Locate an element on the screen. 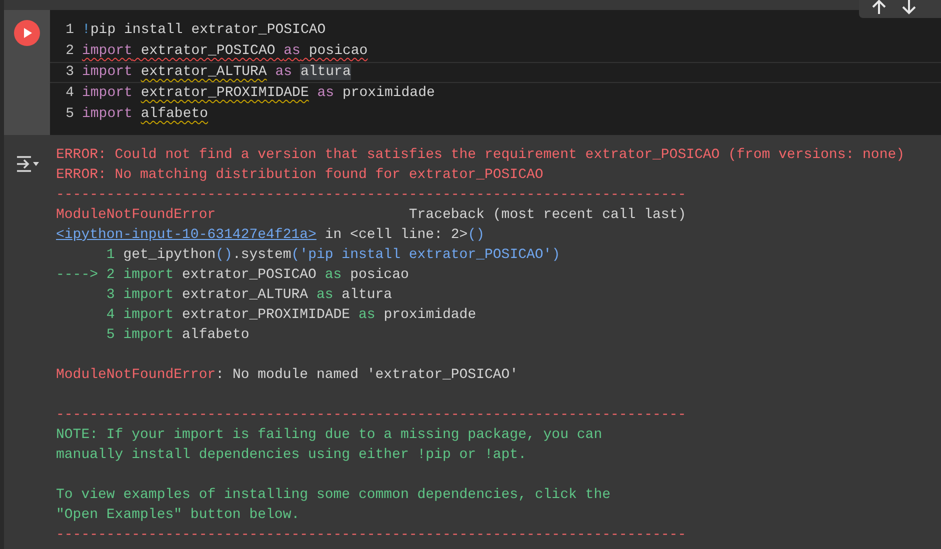 Image resolution: width=941 pixels, height=549 pixels. line-number: 4 is located at coordinates (69, 93).